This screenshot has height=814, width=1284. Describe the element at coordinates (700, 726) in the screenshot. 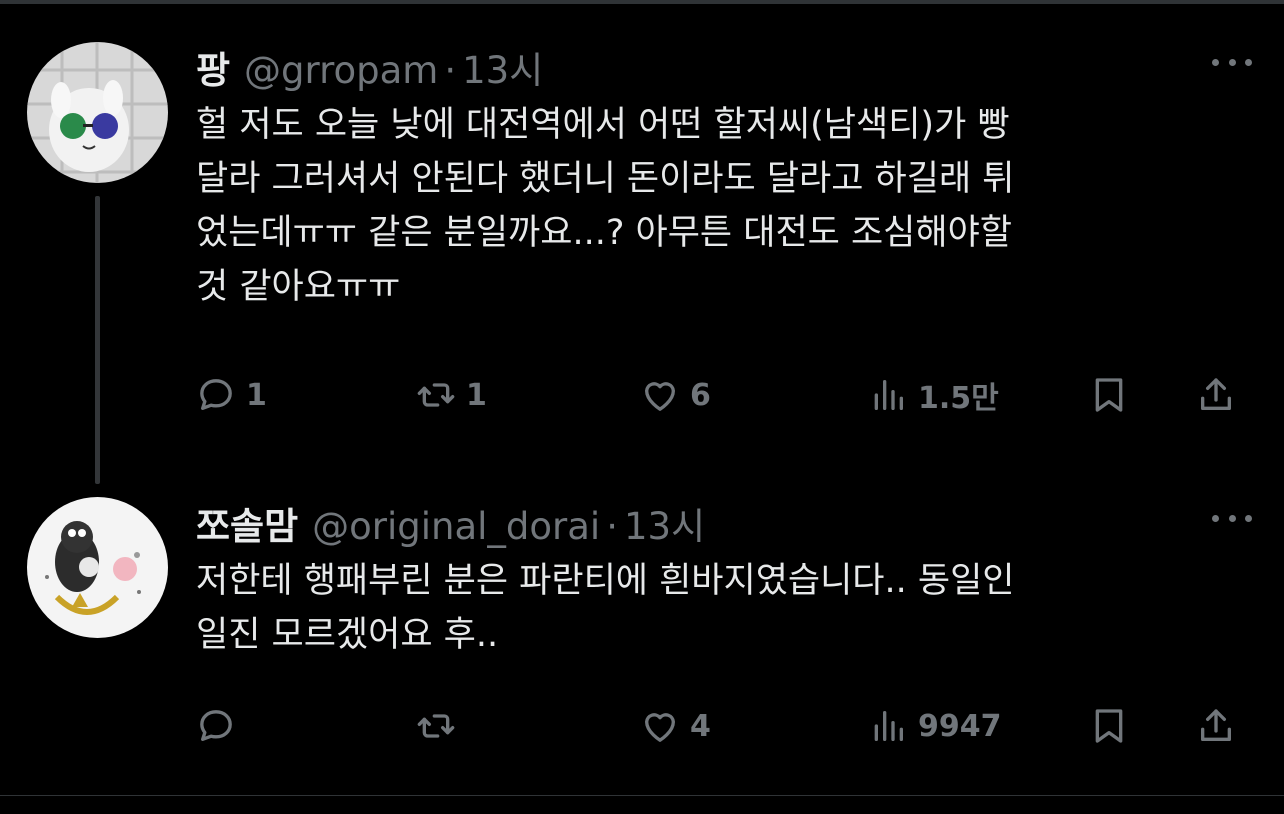

I see `like-count: 4` at that location.